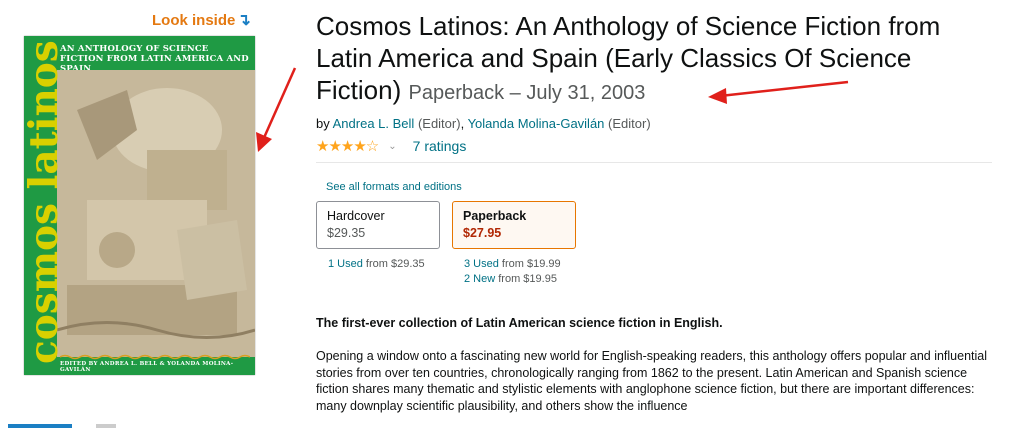 The image size is (1024, 428). I want to click on divider, so click(654, 162).